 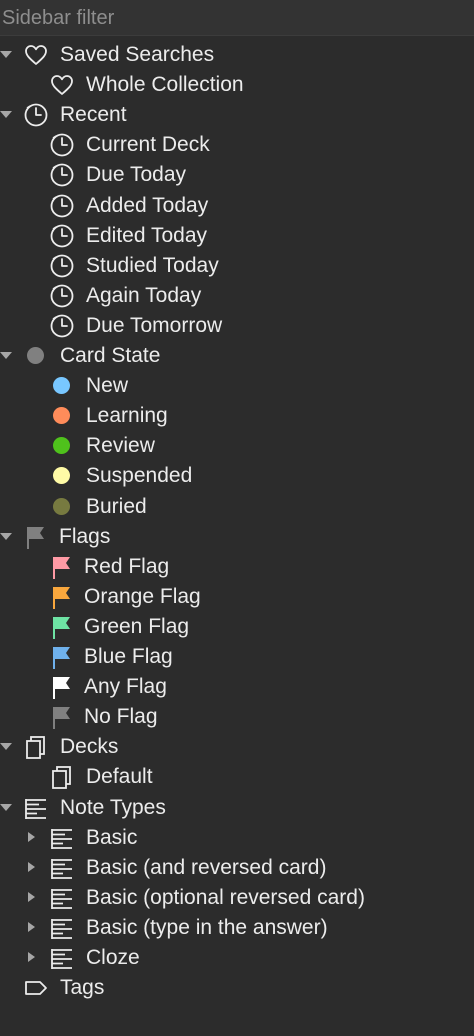 What do you see at coordinates (237, 115) in the screenshot?
I see `section-recent: Recent` at bounding box center [237, 115].